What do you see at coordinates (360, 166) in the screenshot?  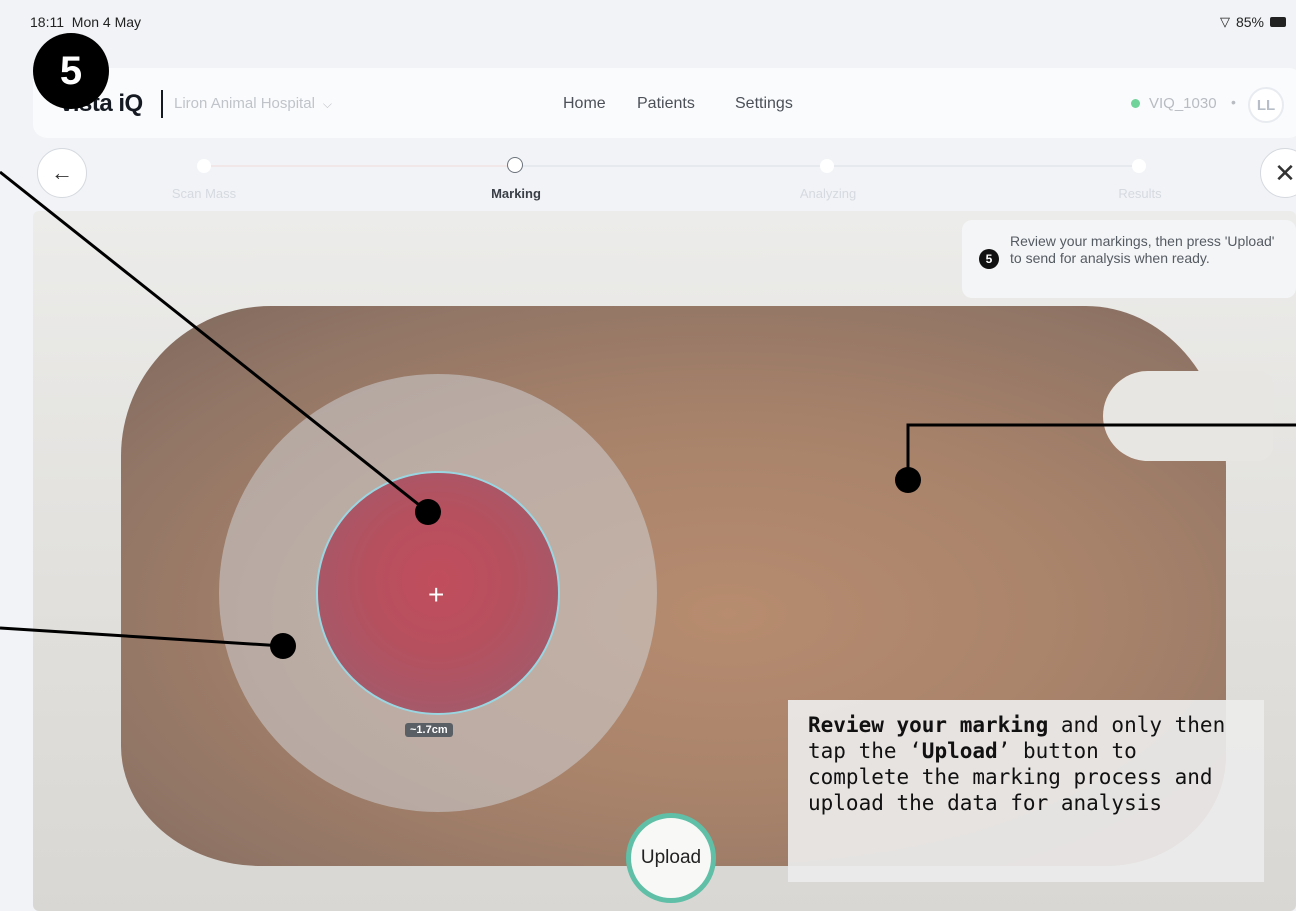 I see `stepper-line` at bounding box center [360, 166].